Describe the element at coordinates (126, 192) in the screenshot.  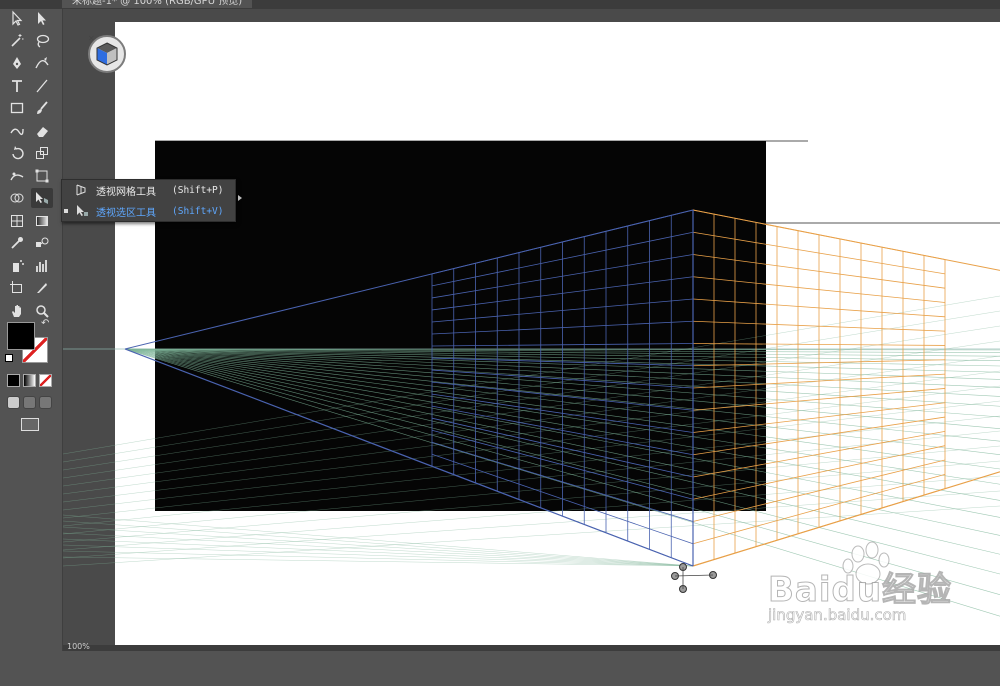
I see `flyout-item-label: 透视网格工具` at that location.